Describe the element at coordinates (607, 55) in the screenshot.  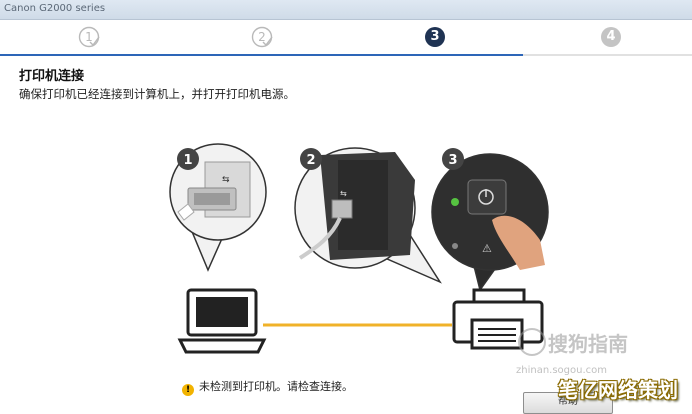
I see `step-line-pending` at that location.